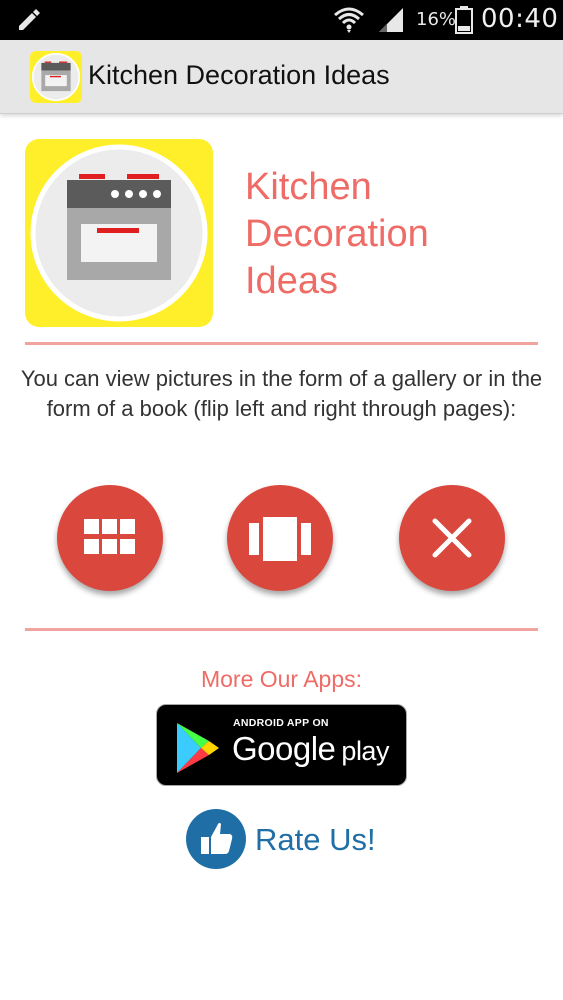 This screenshot has width=563, height=1000. What do you see at coordinates (436, 19) in the screenshot?
I see `battery-percent: 16%` at bounding box center [436, 19].